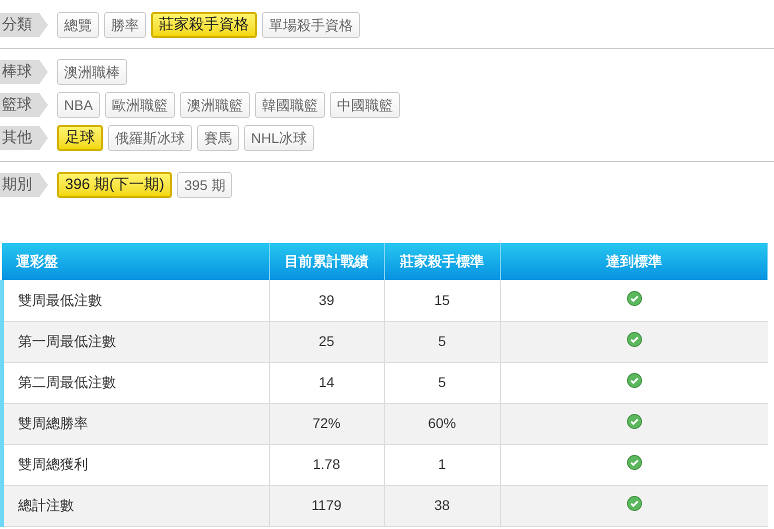  Describe the element at coordinates (279, 138) in the screenshot. I see `filter-option: NHL冰球` at that location.